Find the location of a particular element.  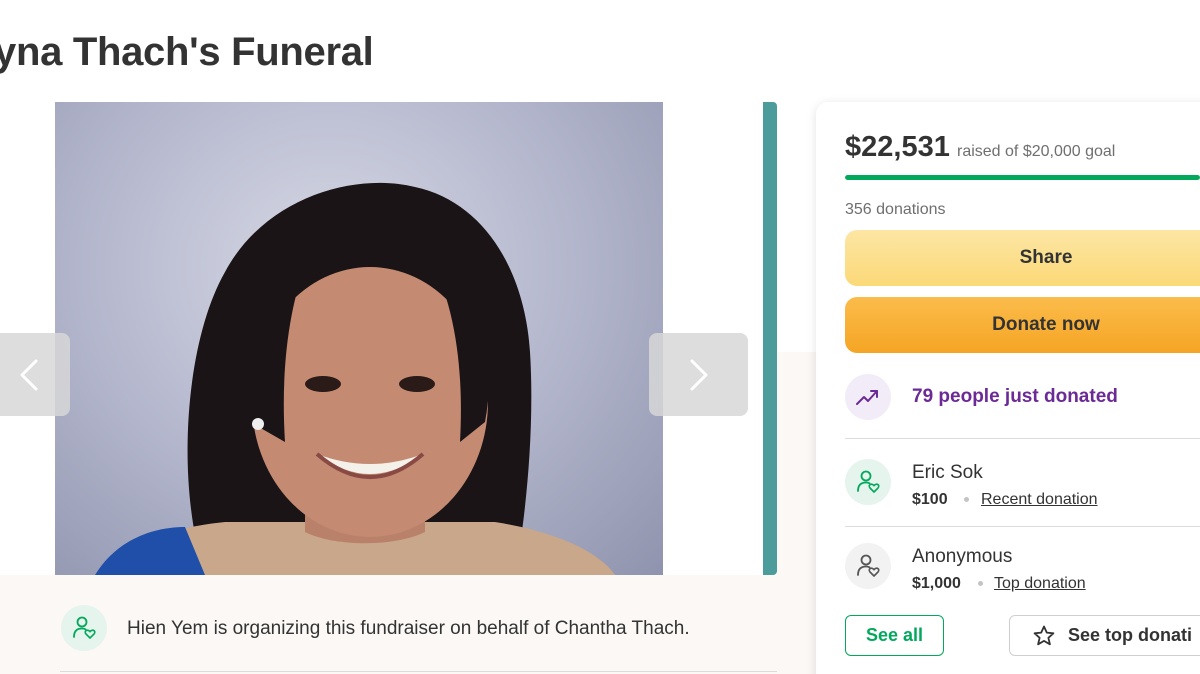

donor-amount: $1,000 is located at coordinates (936, 583).